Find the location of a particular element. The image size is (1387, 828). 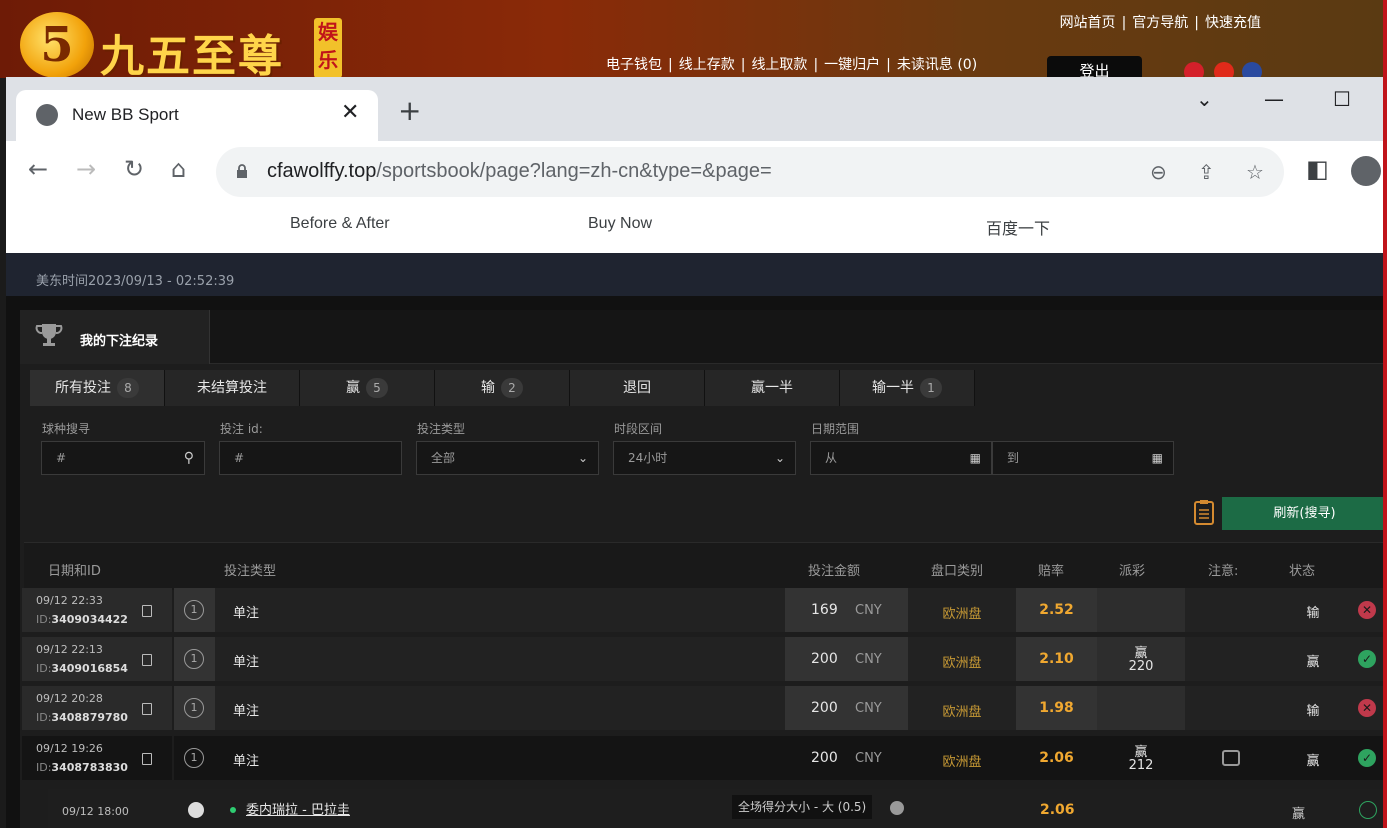

bet-id: ID:3408879780 is located at coordinates (82, 717).